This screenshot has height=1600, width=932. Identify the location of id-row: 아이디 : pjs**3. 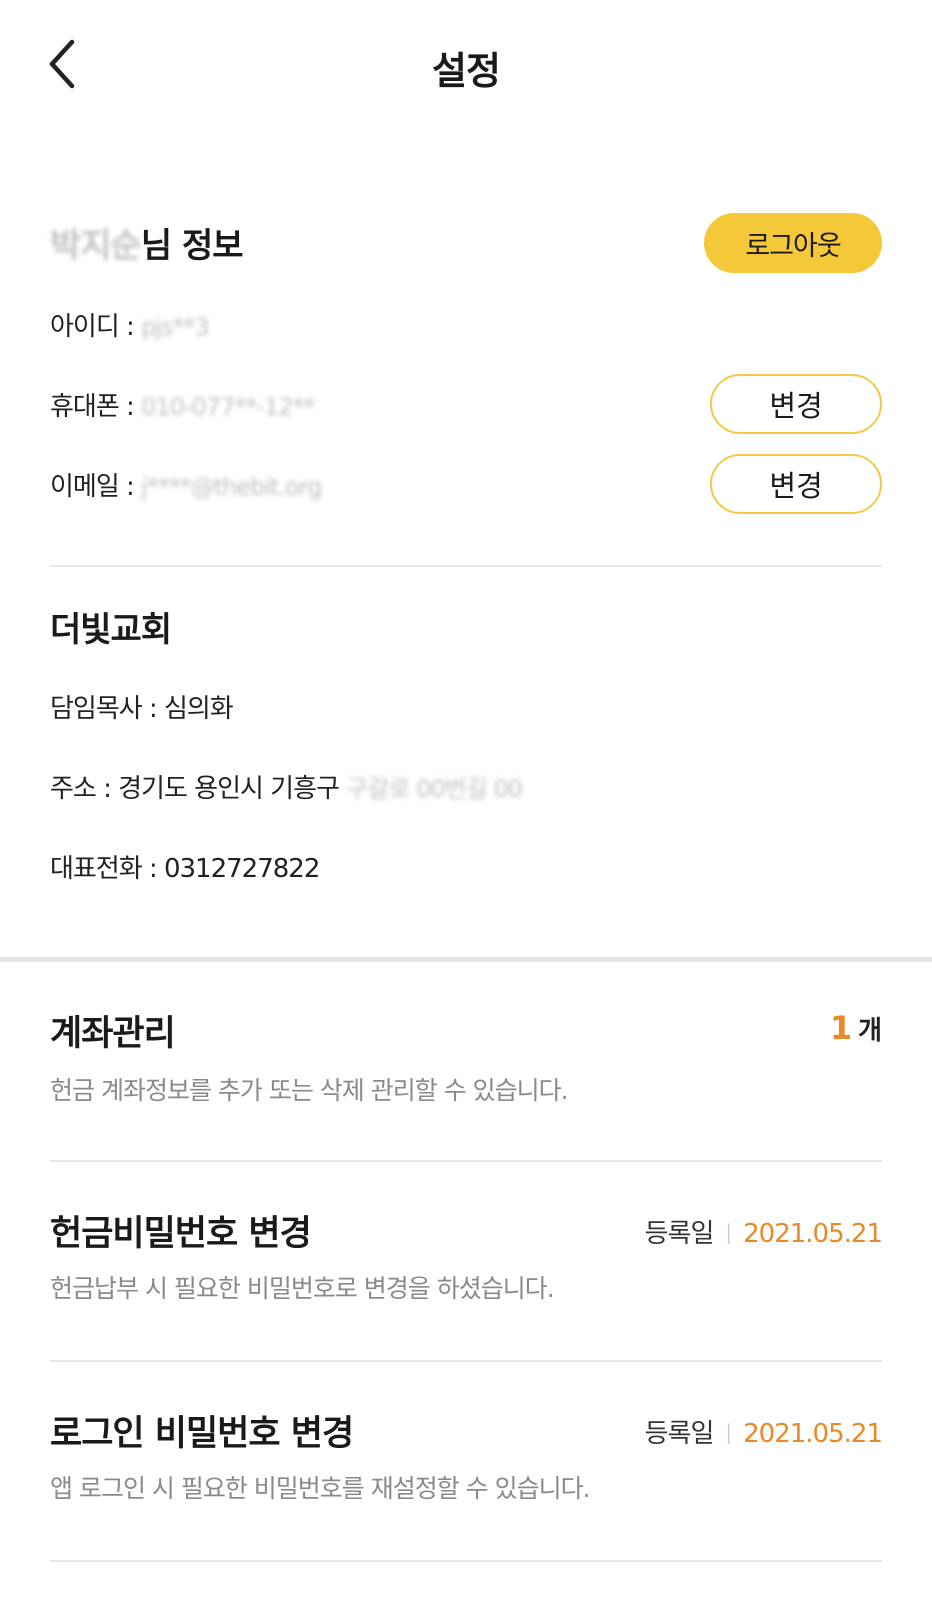
(130, 324).